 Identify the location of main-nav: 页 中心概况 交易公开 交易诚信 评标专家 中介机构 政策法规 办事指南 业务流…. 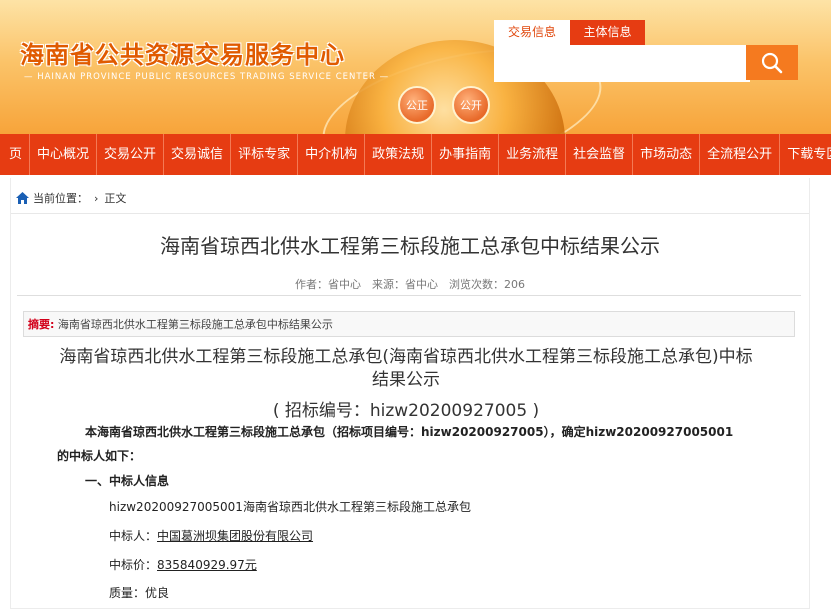
(415, 154).